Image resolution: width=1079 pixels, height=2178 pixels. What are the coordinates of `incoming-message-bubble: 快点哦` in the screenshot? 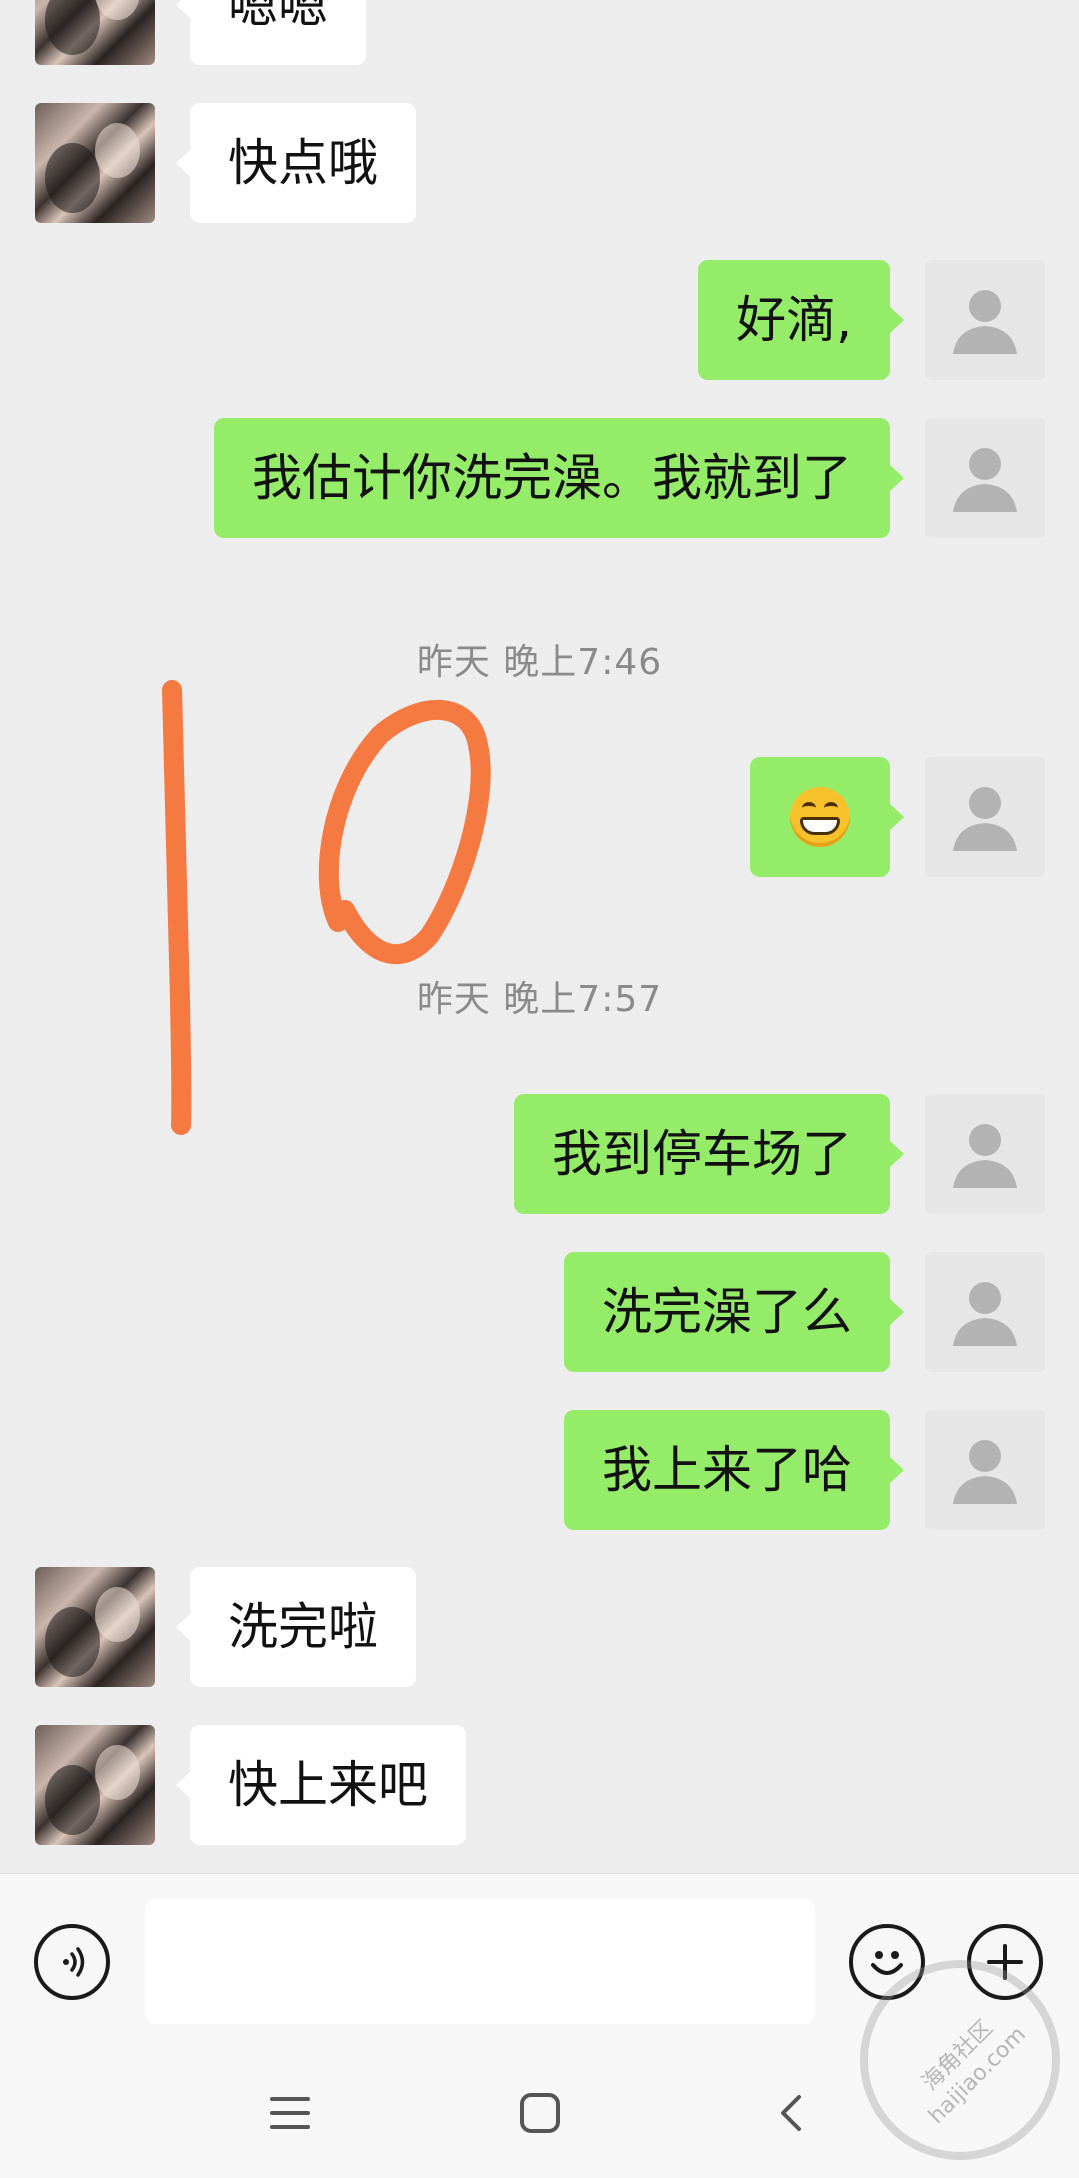 It's located at (296, 163).